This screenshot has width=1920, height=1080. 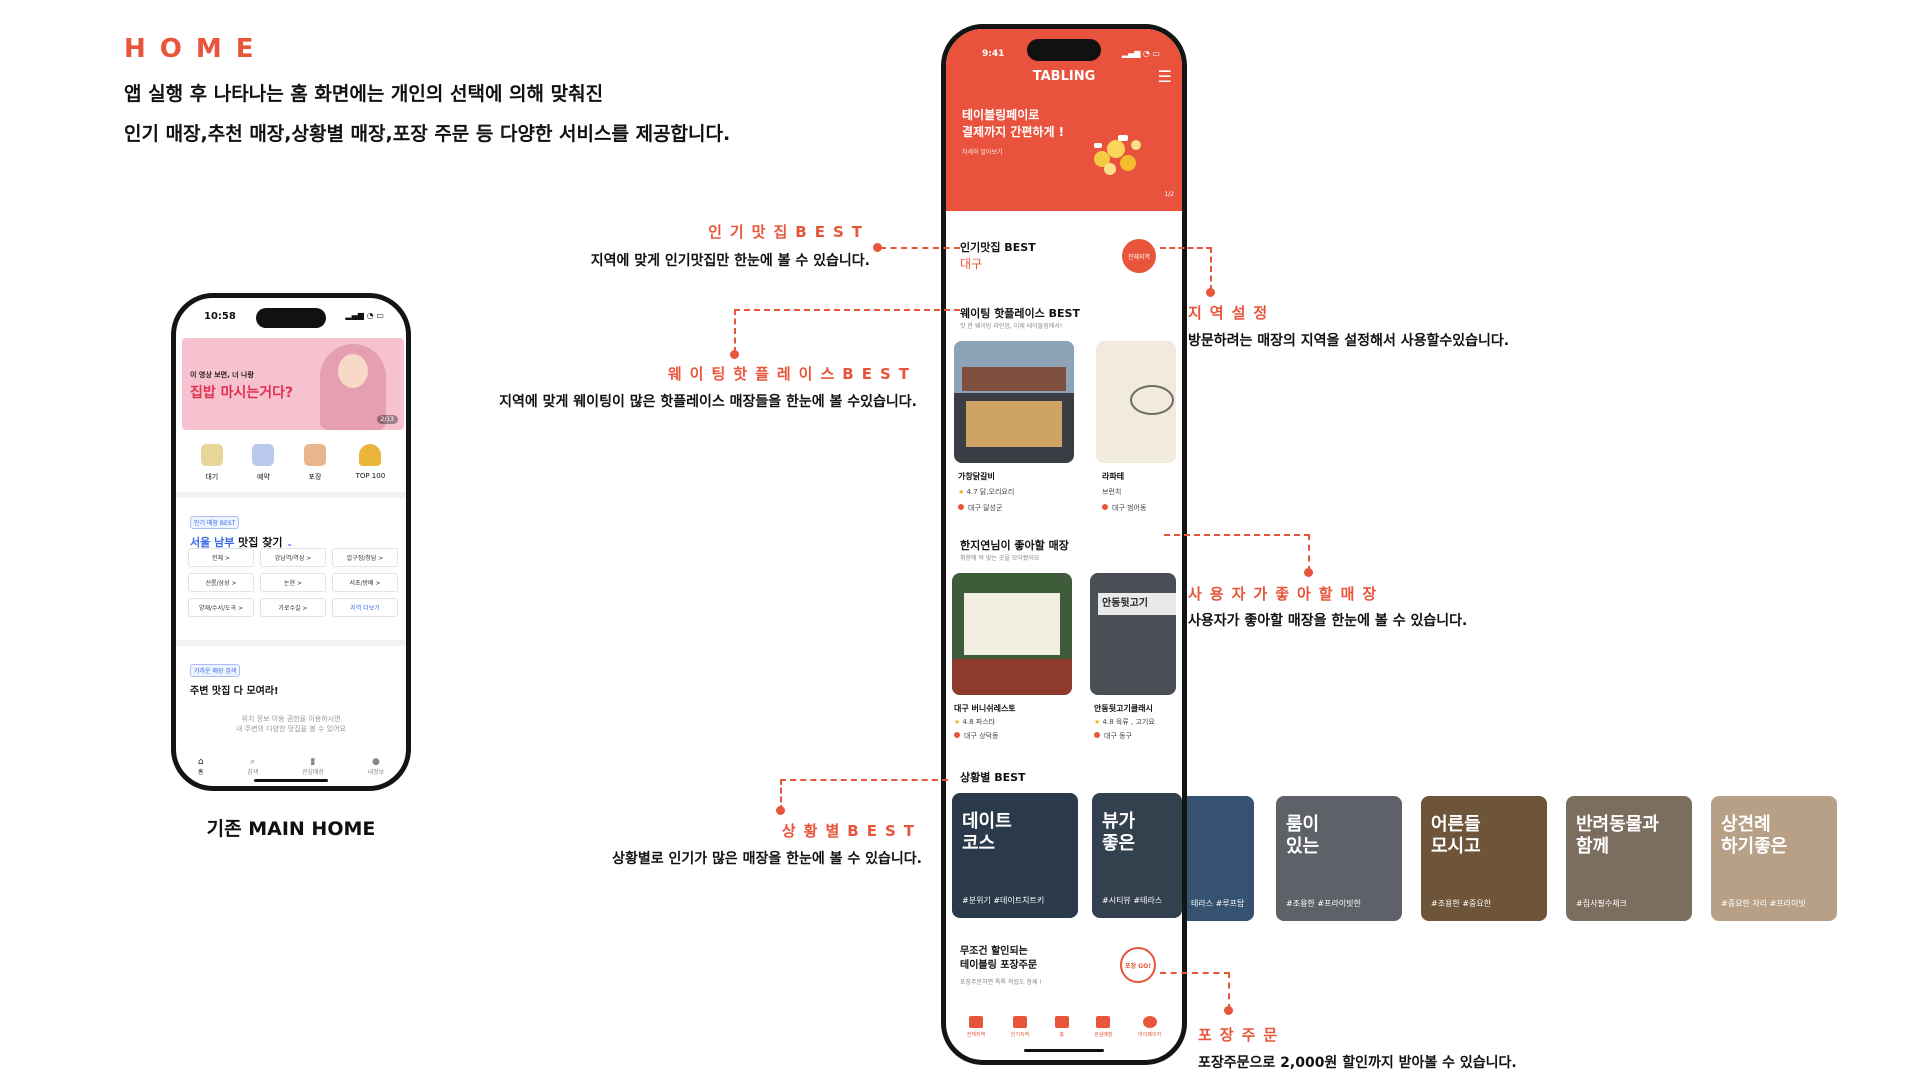 What do you see at coordinates (220, 316) in the screenshot?
I see `status-time: 10:58` at bounding box center [220, 316].